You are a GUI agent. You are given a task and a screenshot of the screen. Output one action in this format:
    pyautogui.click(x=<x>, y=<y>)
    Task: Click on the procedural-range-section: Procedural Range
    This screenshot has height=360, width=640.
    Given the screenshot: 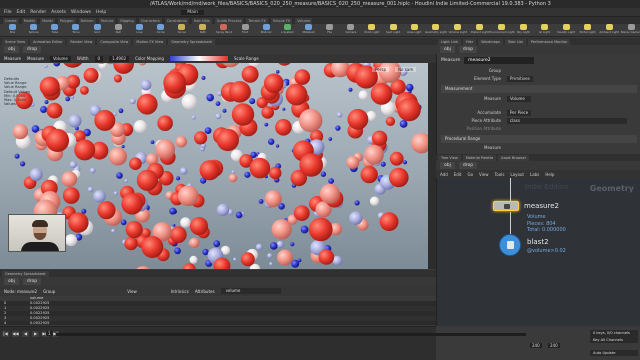 What is the action you would take?
    pyautogui.click(x=539, y=139)
    